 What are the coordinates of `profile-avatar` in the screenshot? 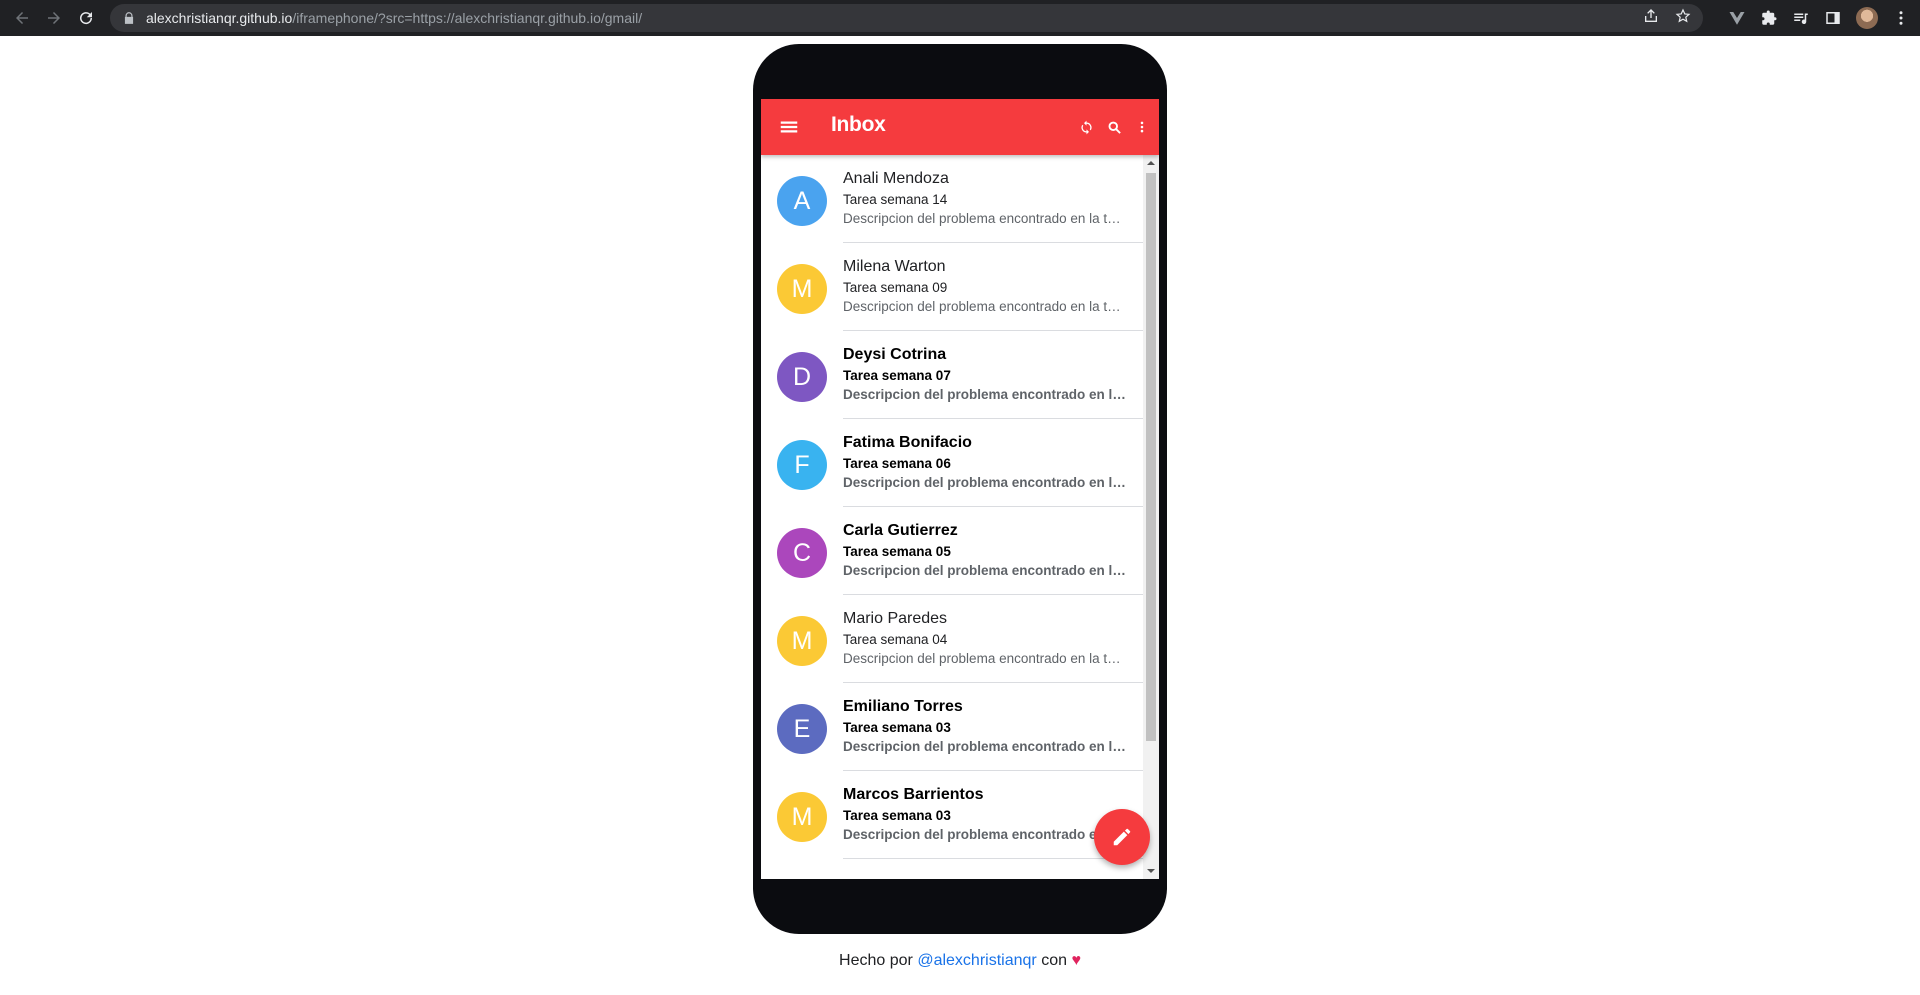 It's located at (1867, 18).